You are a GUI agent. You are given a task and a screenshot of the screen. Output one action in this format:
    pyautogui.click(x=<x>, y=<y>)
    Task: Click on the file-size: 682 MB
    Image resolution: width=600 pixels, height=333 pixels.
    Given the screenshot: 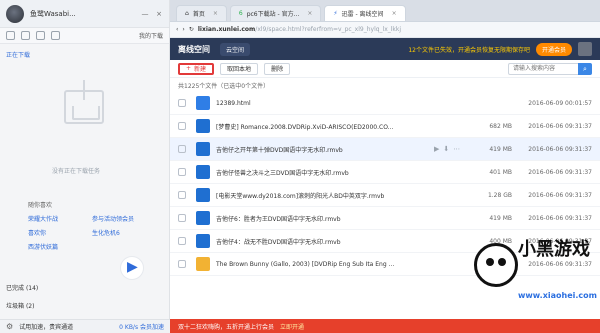 What is the action you would take?
    pyautogui.click(x=500, y=126)
    